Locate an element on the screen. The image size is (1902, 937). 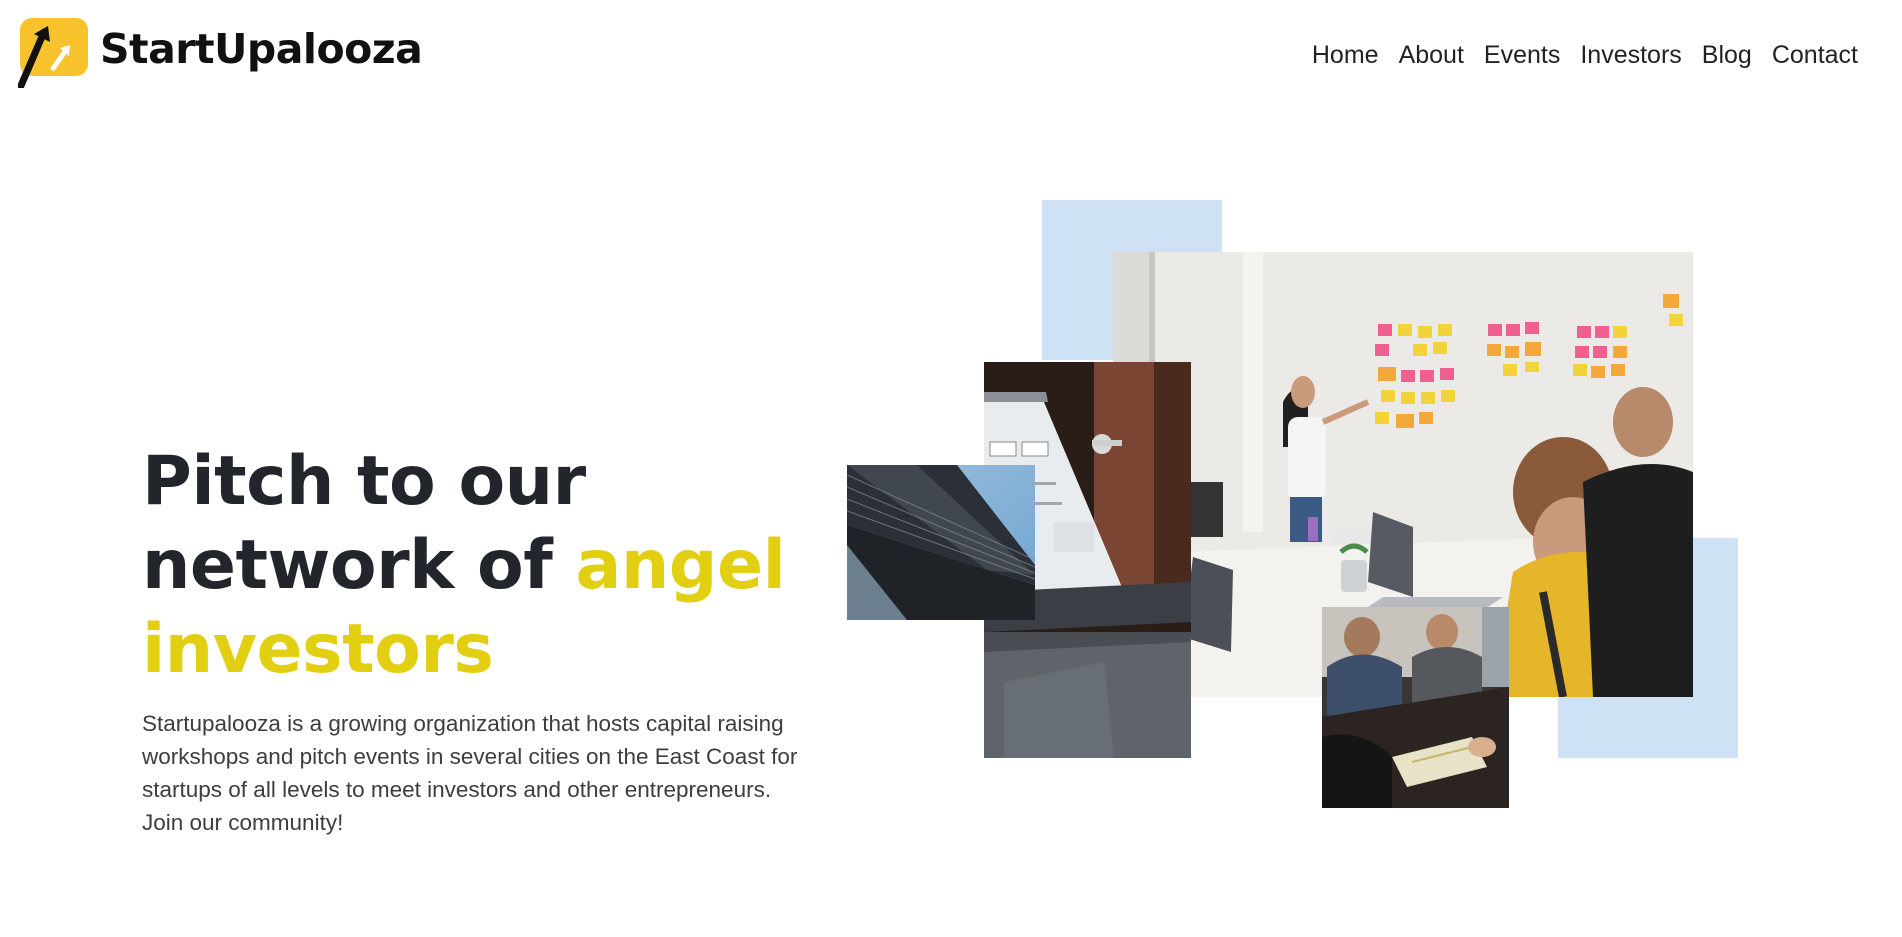
nav-events: Events is located at coordinates (1522, 55).